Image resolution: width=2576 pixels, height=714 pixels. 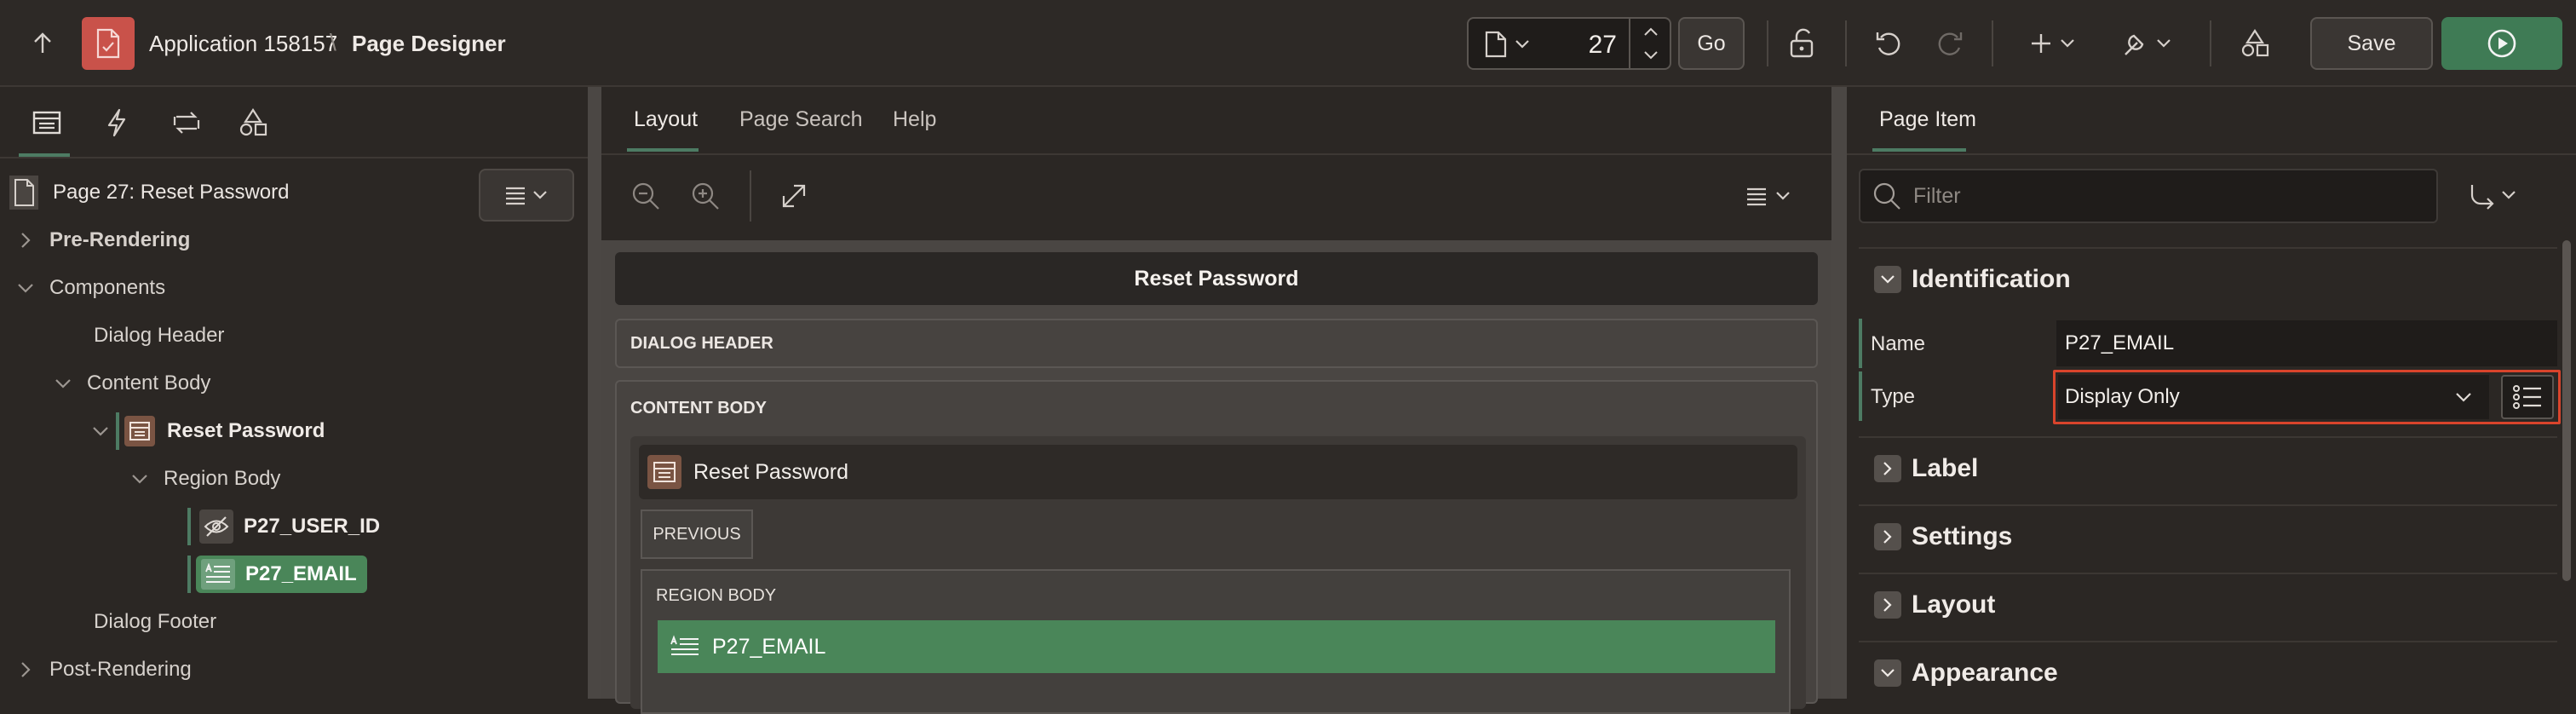 What do you see at coordinates (1889, 44) in the screenshot?
I see `undo-button` at bounding box center [1889, 44].